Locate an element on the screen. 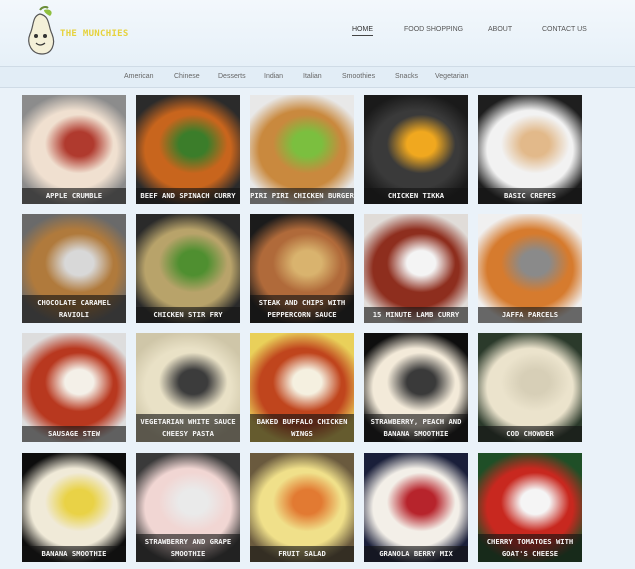 The width and height of the screenshot is (635, 569). recipe-title: Granola Berry Mix is located at coordinates (416, 554).